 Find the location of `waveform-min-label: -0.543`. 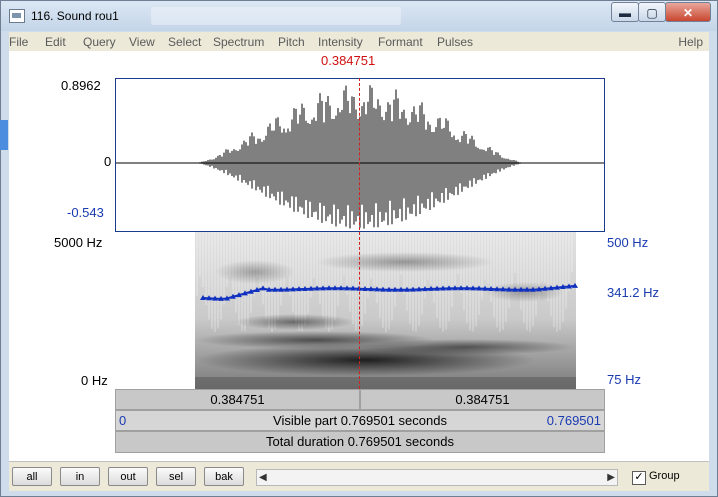

waveform-min-label: -0.543 is located at coordinates (85, 212).